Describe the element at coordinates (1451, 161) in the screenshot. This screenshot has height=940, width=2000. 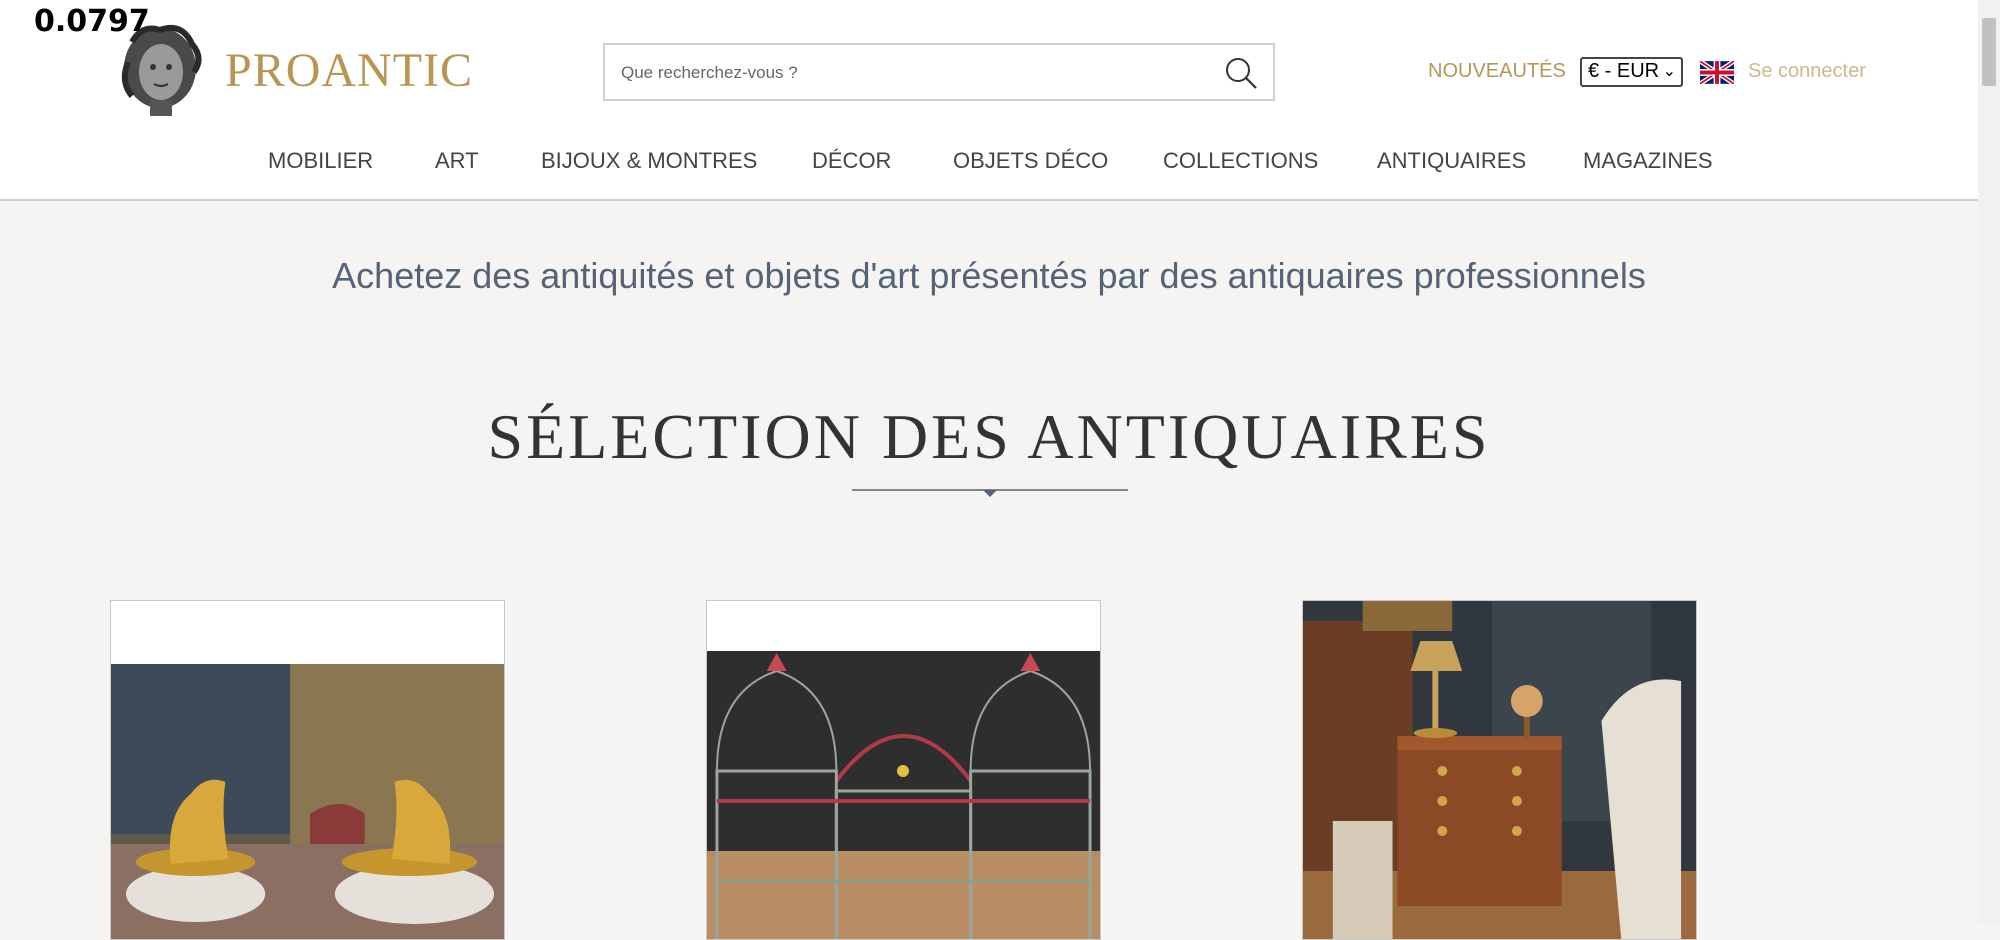
I see `nav-item-antiquaires: ANTIQUAIRES` at that location.